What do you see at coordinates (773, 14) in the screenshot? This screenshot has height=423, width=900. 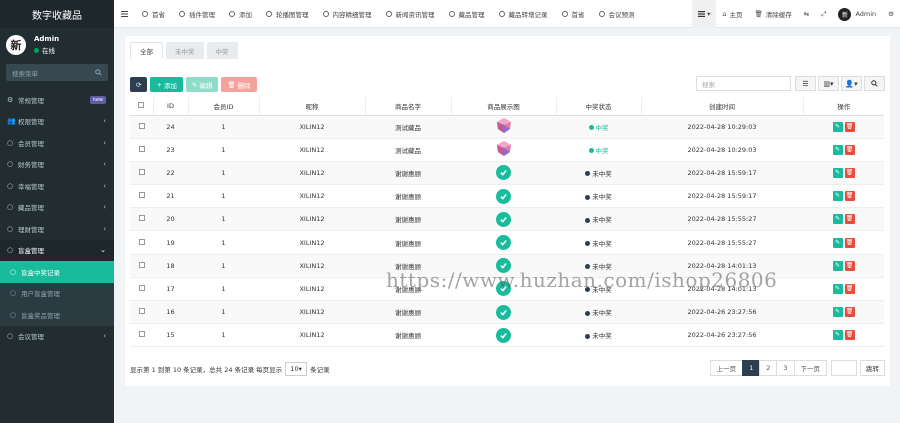 I see `clear-cache-button: 🗑 清除缓存` at bounding box center [773, 14].